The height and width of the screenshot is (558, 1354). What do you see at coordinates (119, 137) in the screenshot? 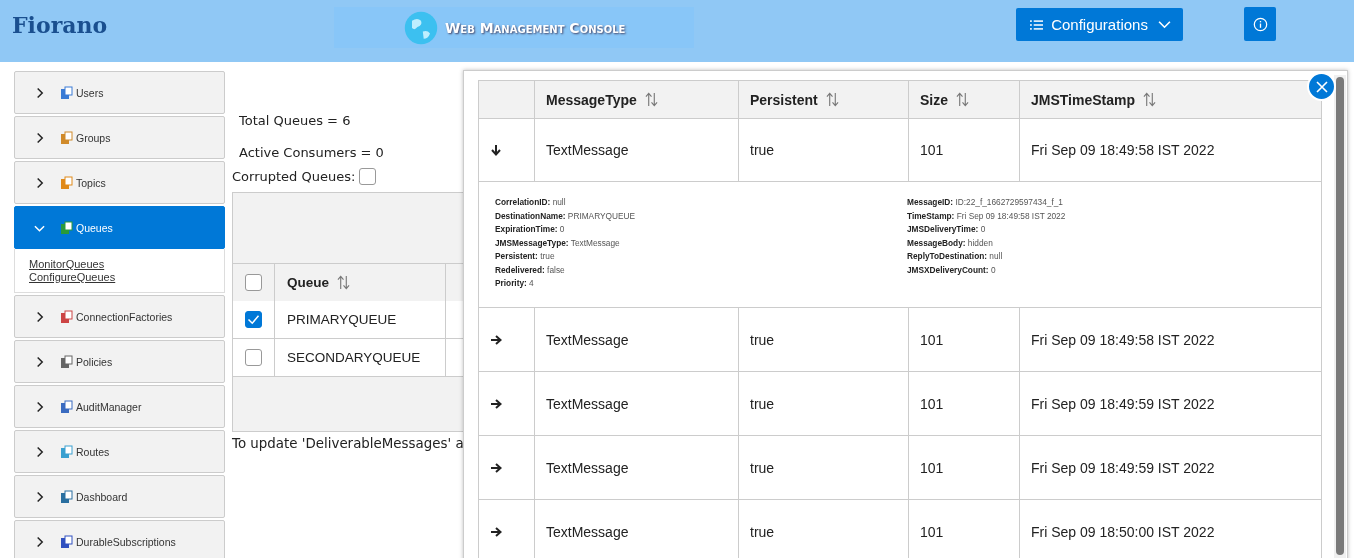
I see `sidebar-item: Groups` at bounding box center [119, 137].